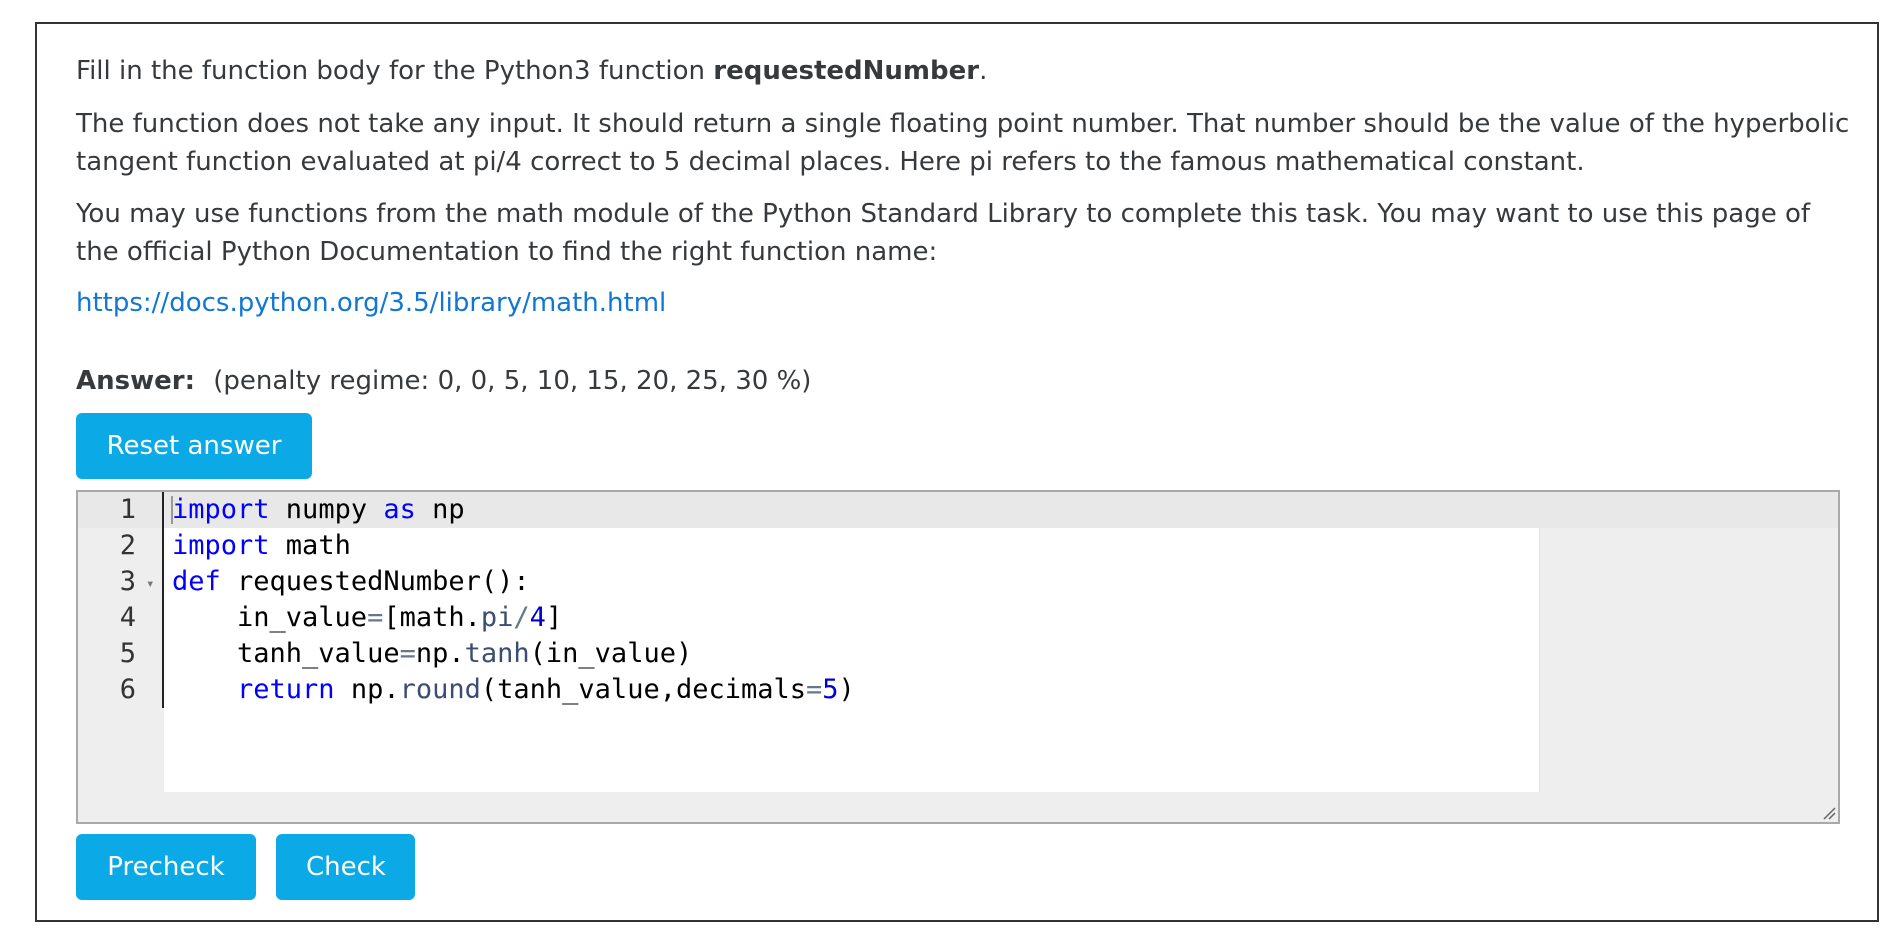 The height and width of the screenshot is (940, 1892). What do you see at coordinates (958, 690) in the screenshot?
I see `code-line-6: 6 return np.round(tanh_value,decimals=5)` at bounding box center [958, 690].